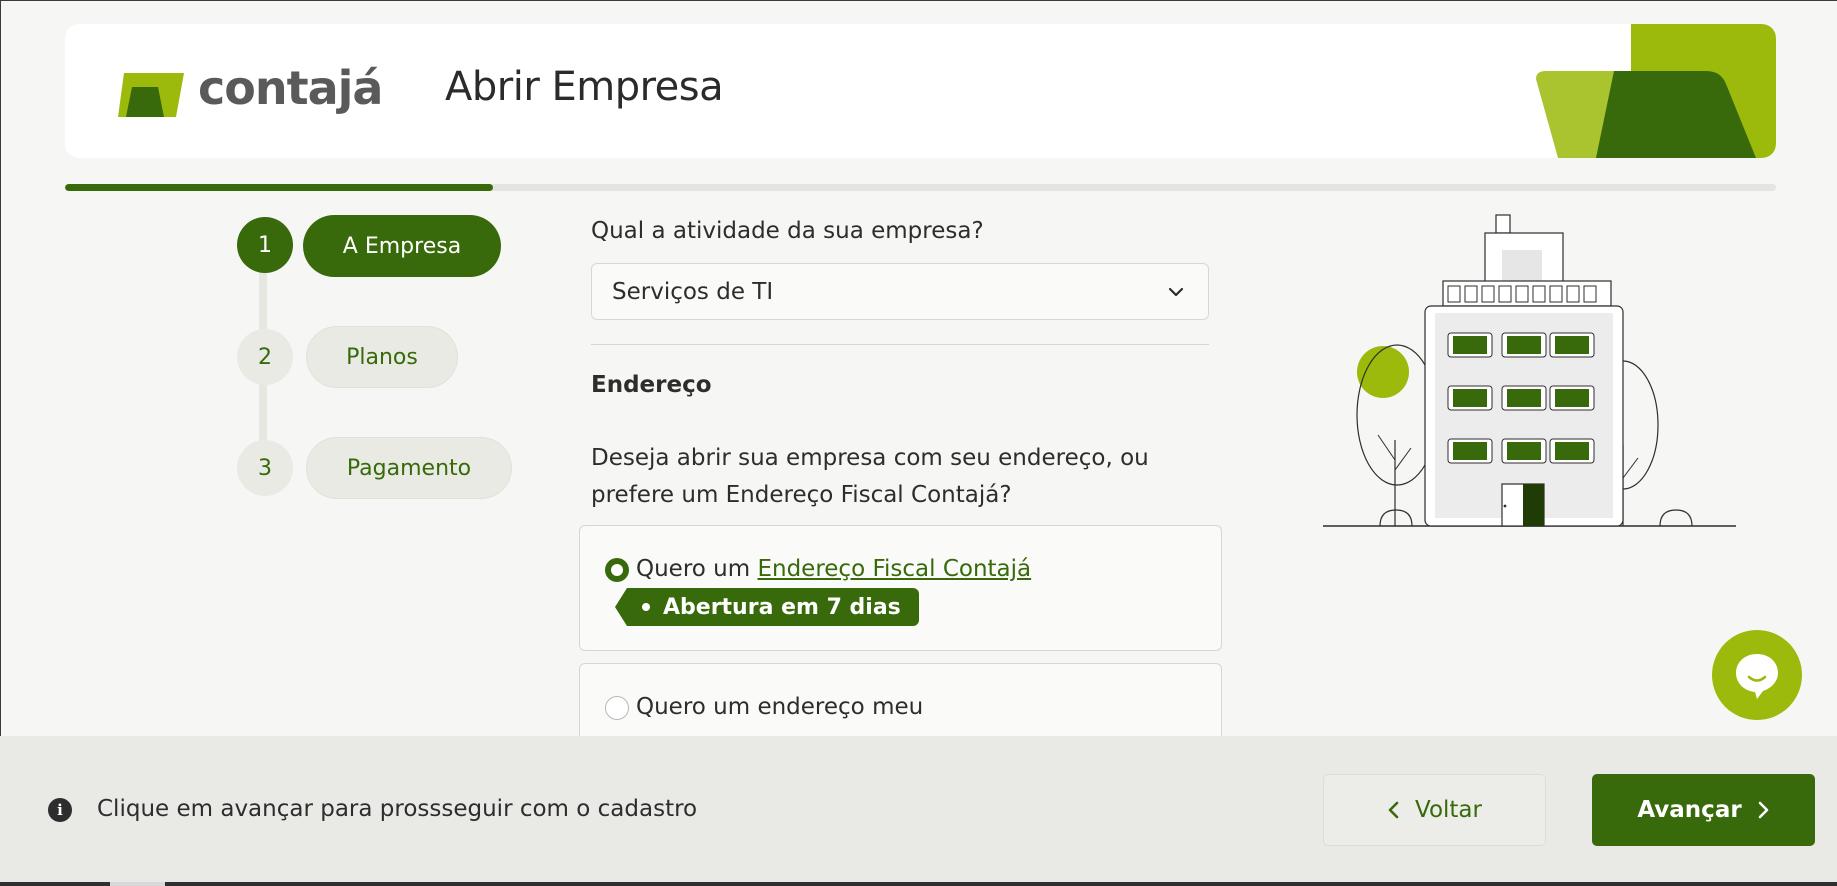 The width and height of the screenshot is (1837, 886). I want to click on back-button: Voltar, so click(1434, 810).